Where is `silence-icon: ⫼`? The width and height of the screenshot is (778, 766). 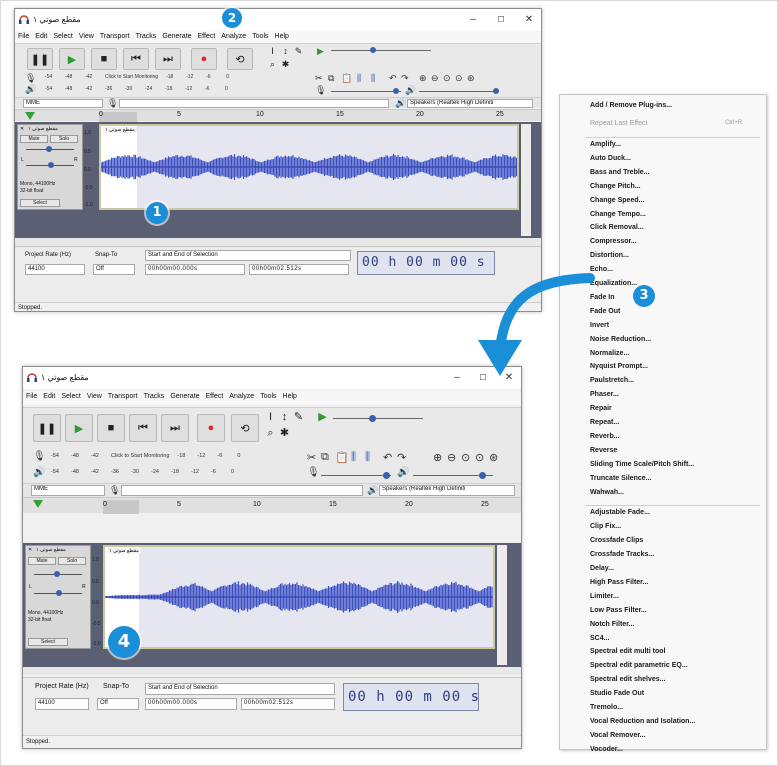 silence-icon: ⫼ is located at coordinates (367, 457).